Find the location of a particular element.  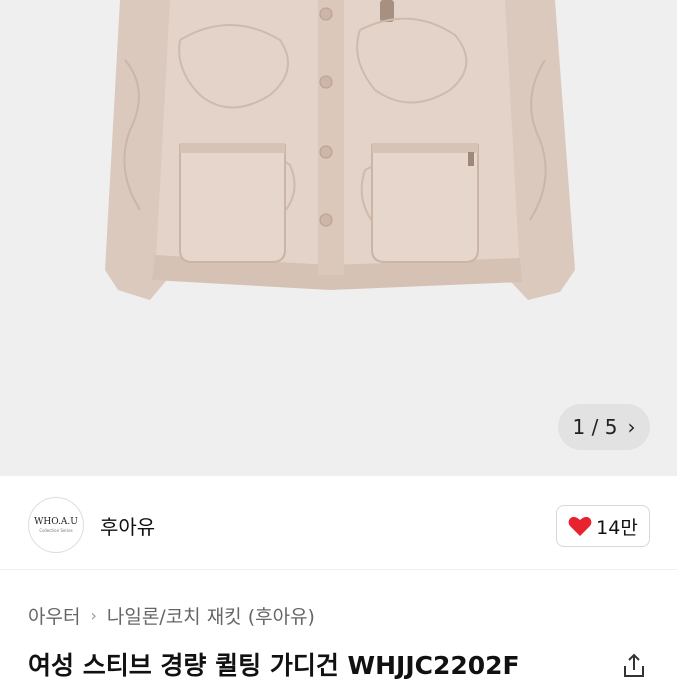

seller-logo-subtext: Collection Series is located at coordinates (56, 530).